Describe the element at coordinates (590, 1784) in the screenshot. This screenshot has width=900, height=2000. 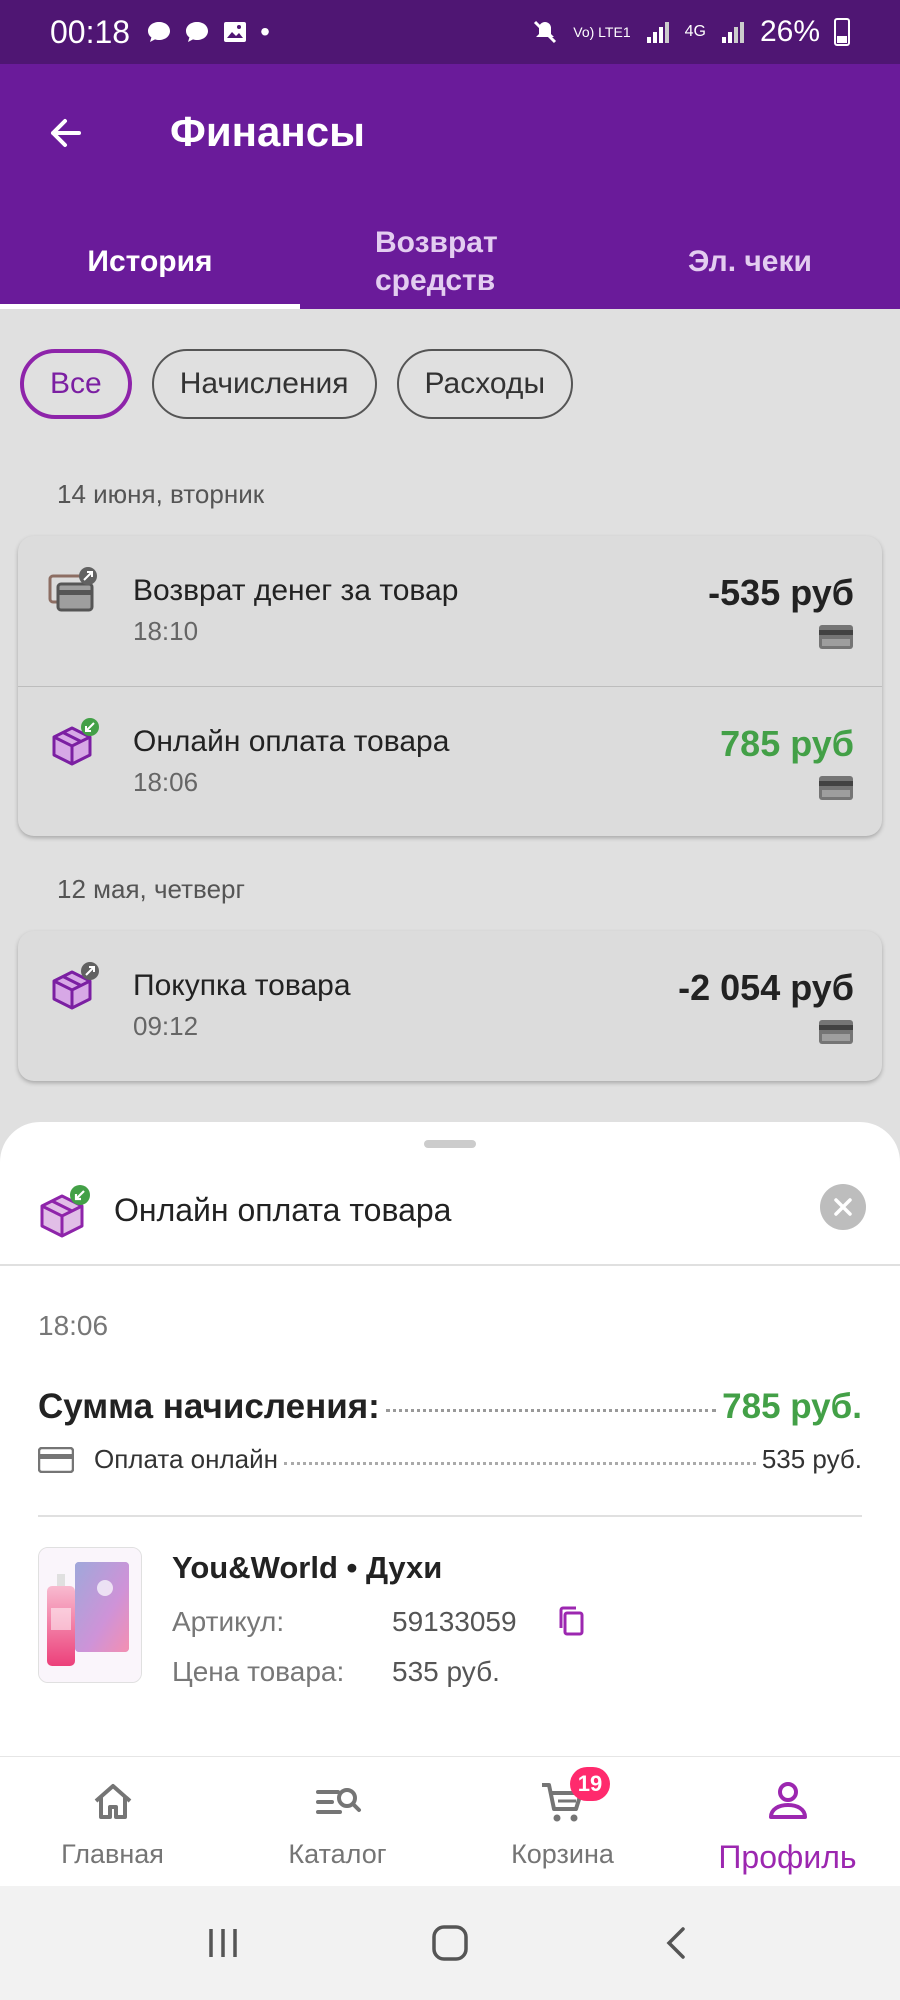
I see `cart-badge: 19` at that location.